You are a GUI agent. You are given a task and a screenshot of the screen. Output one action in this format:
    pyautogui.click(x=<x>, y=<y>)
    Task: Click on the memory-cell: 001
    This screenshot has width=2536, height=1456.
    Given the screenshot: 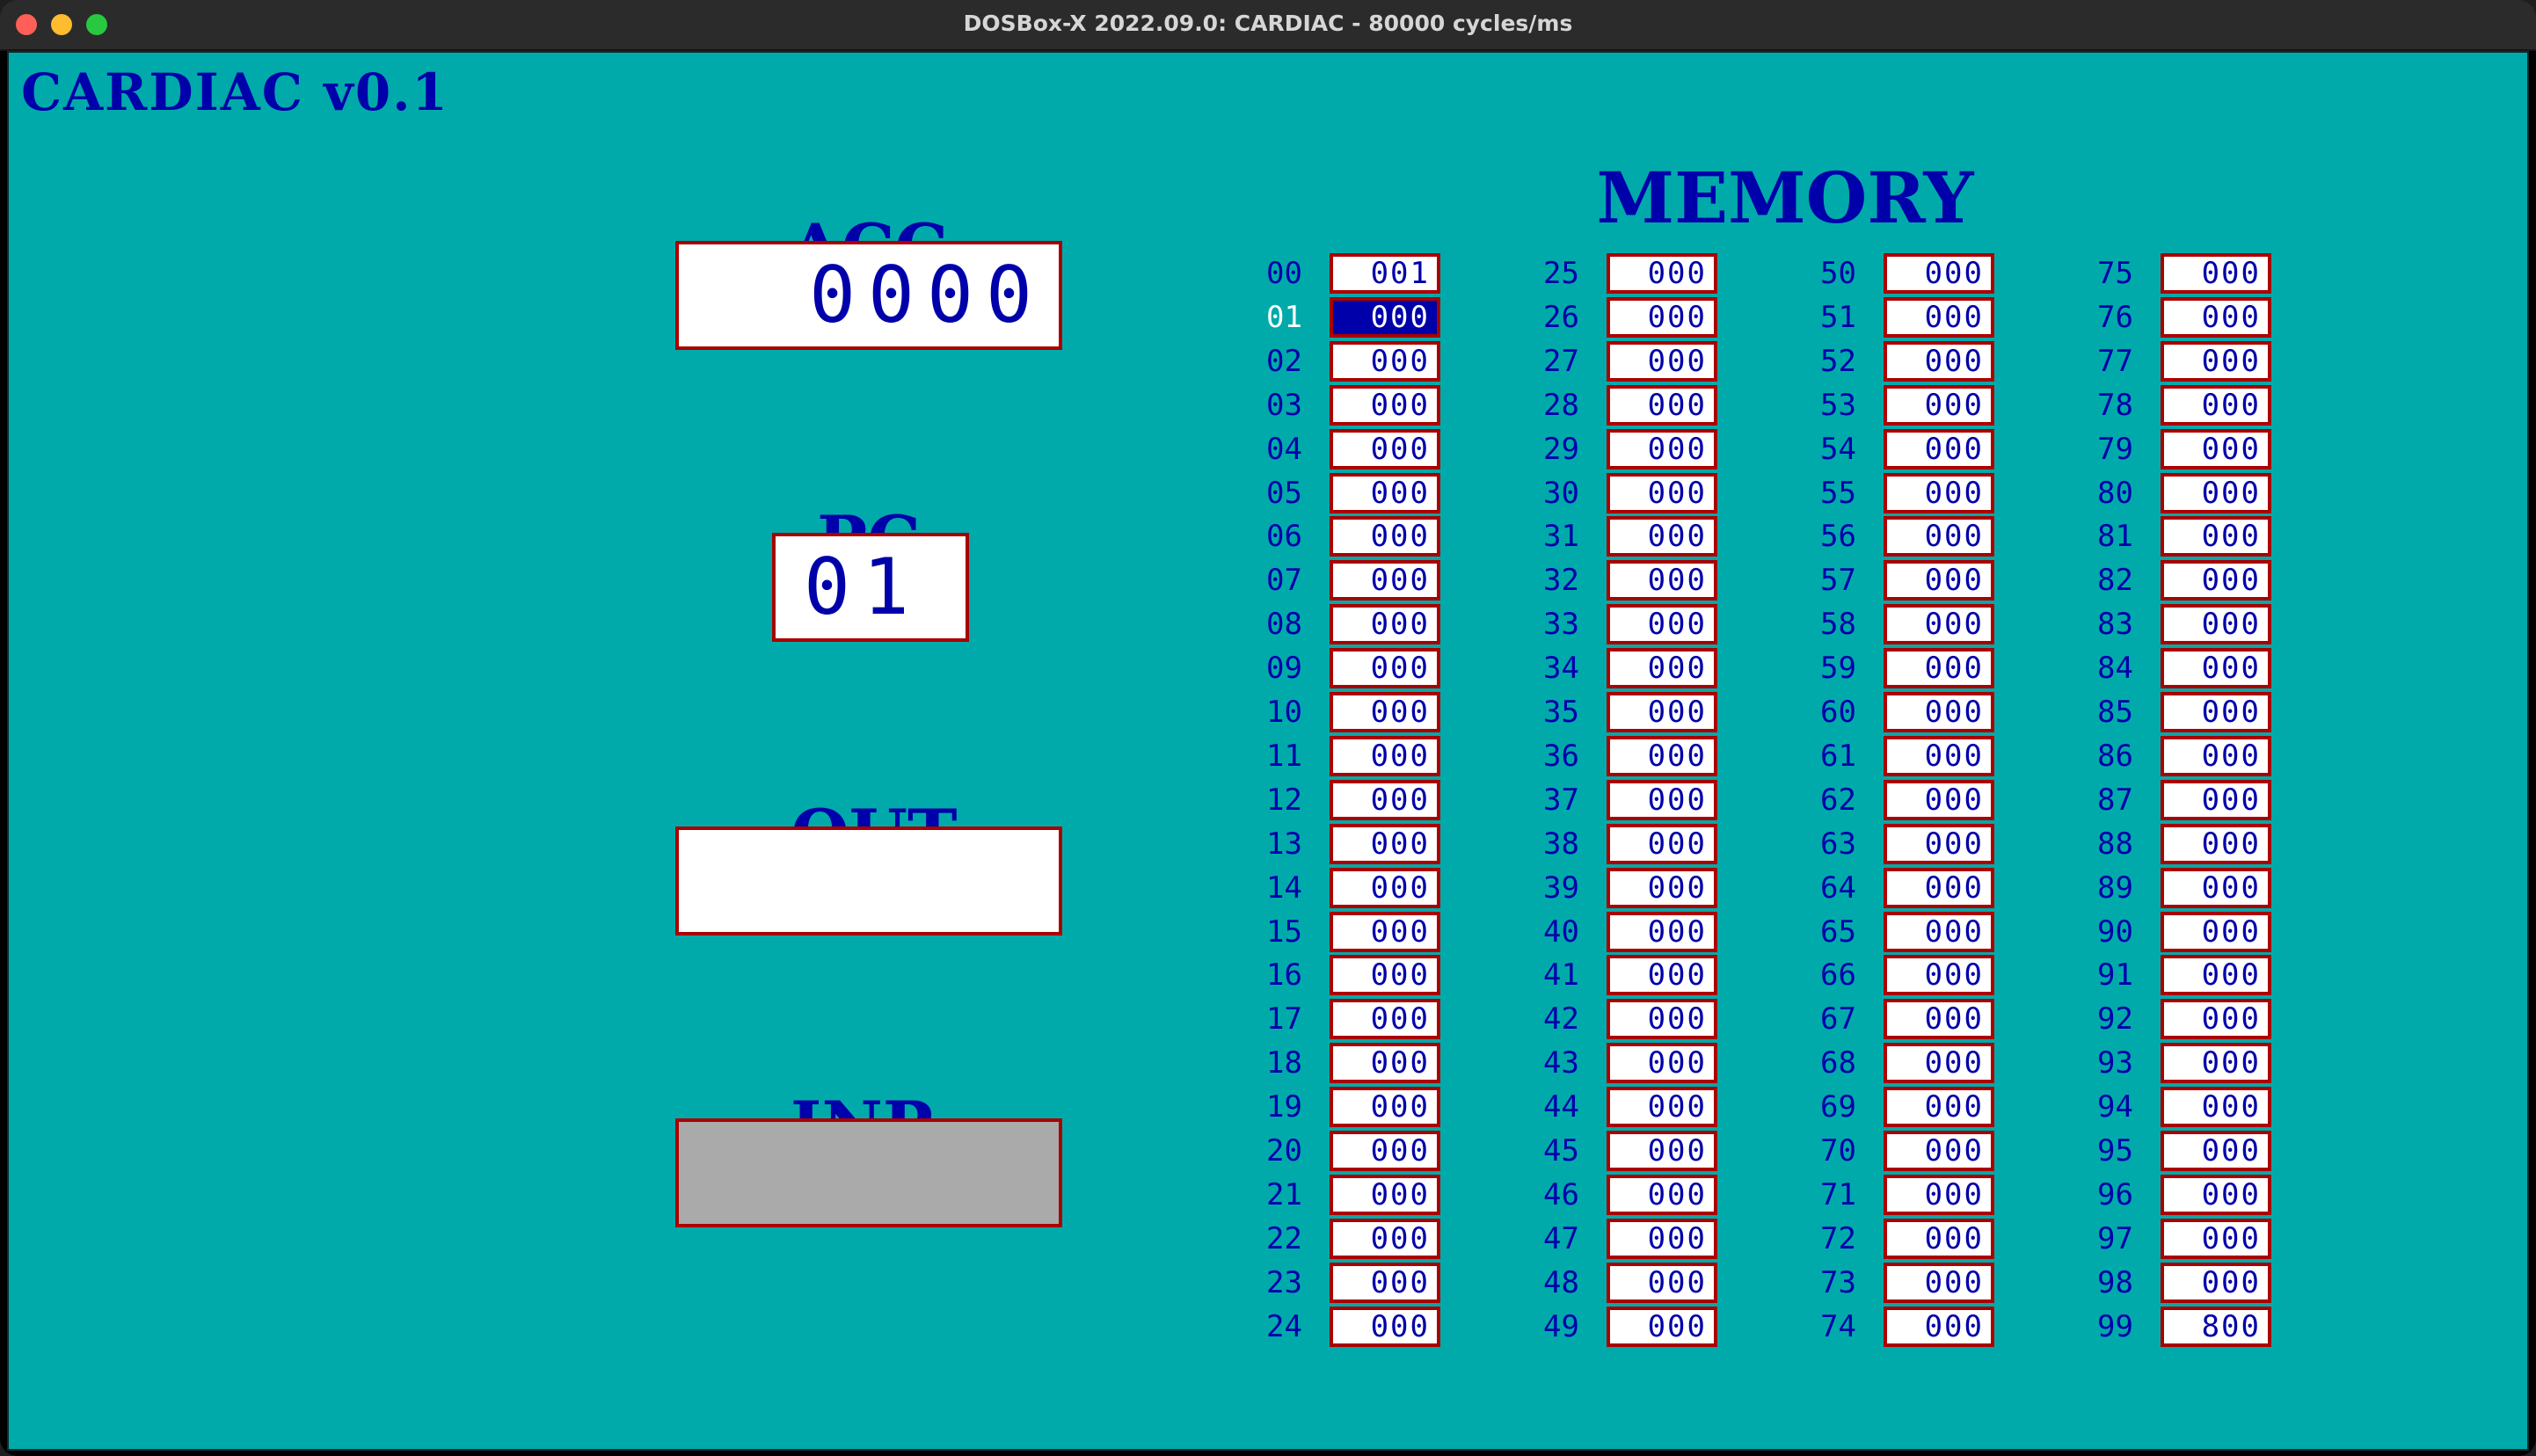 What is the action you would take?
    pyautogui.click(x=1385, y=273)
    